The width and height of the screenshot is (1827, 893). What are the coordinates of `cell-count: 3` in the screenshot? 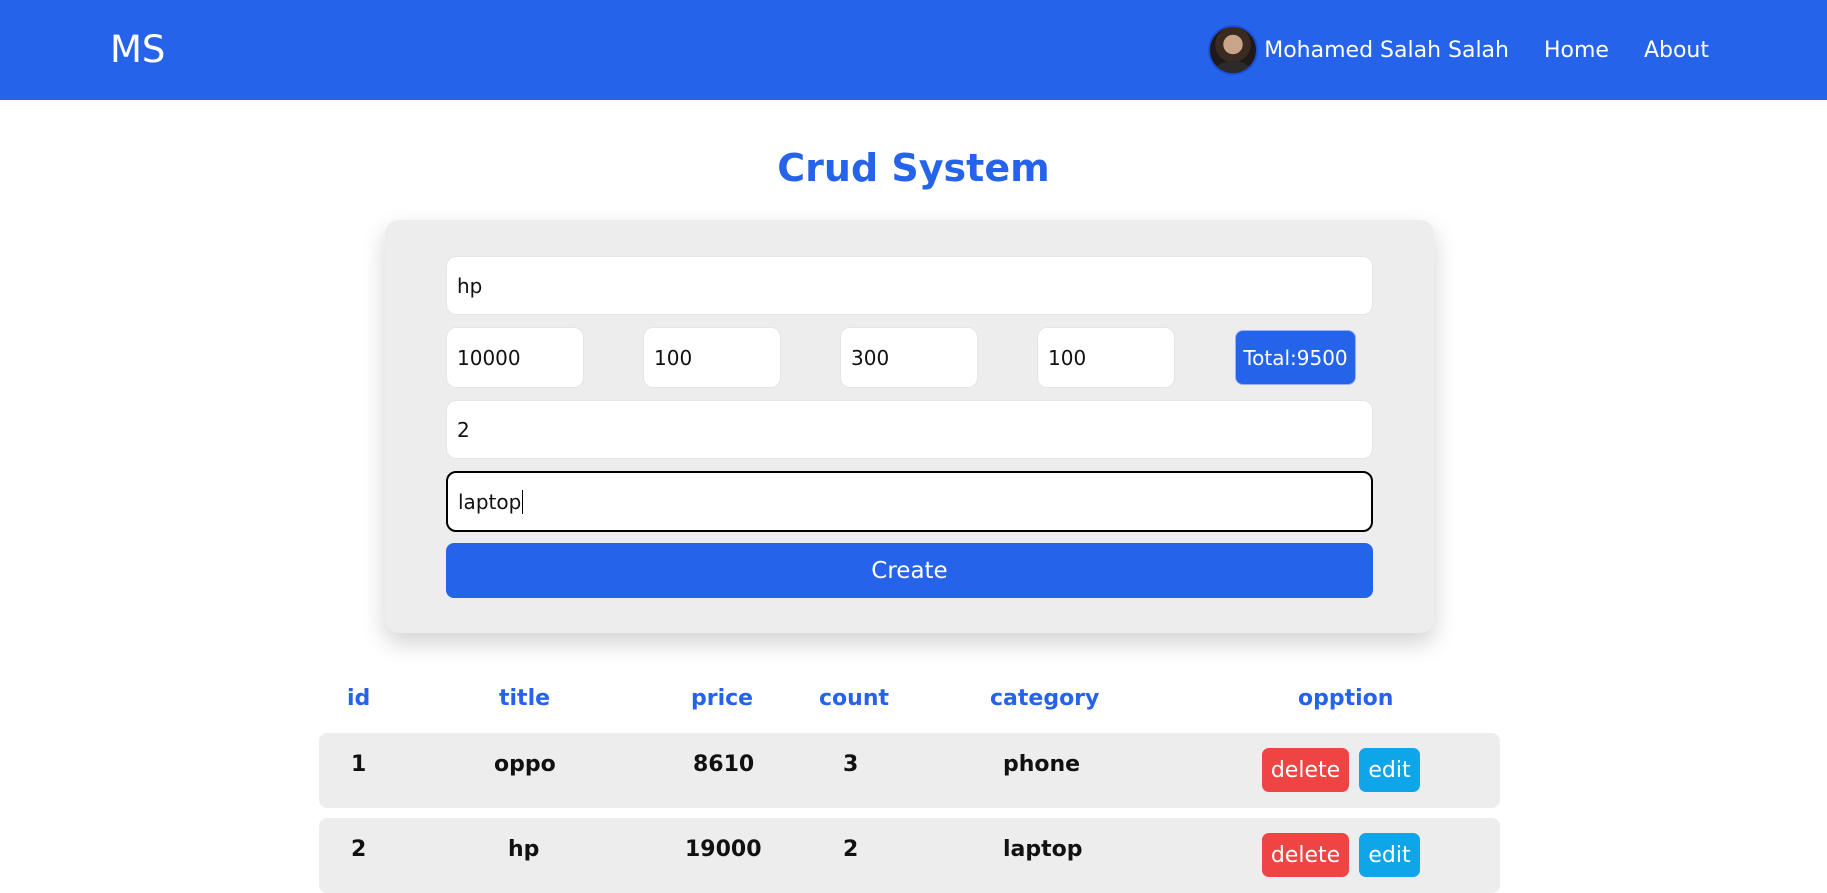 It's located at (851, 764).